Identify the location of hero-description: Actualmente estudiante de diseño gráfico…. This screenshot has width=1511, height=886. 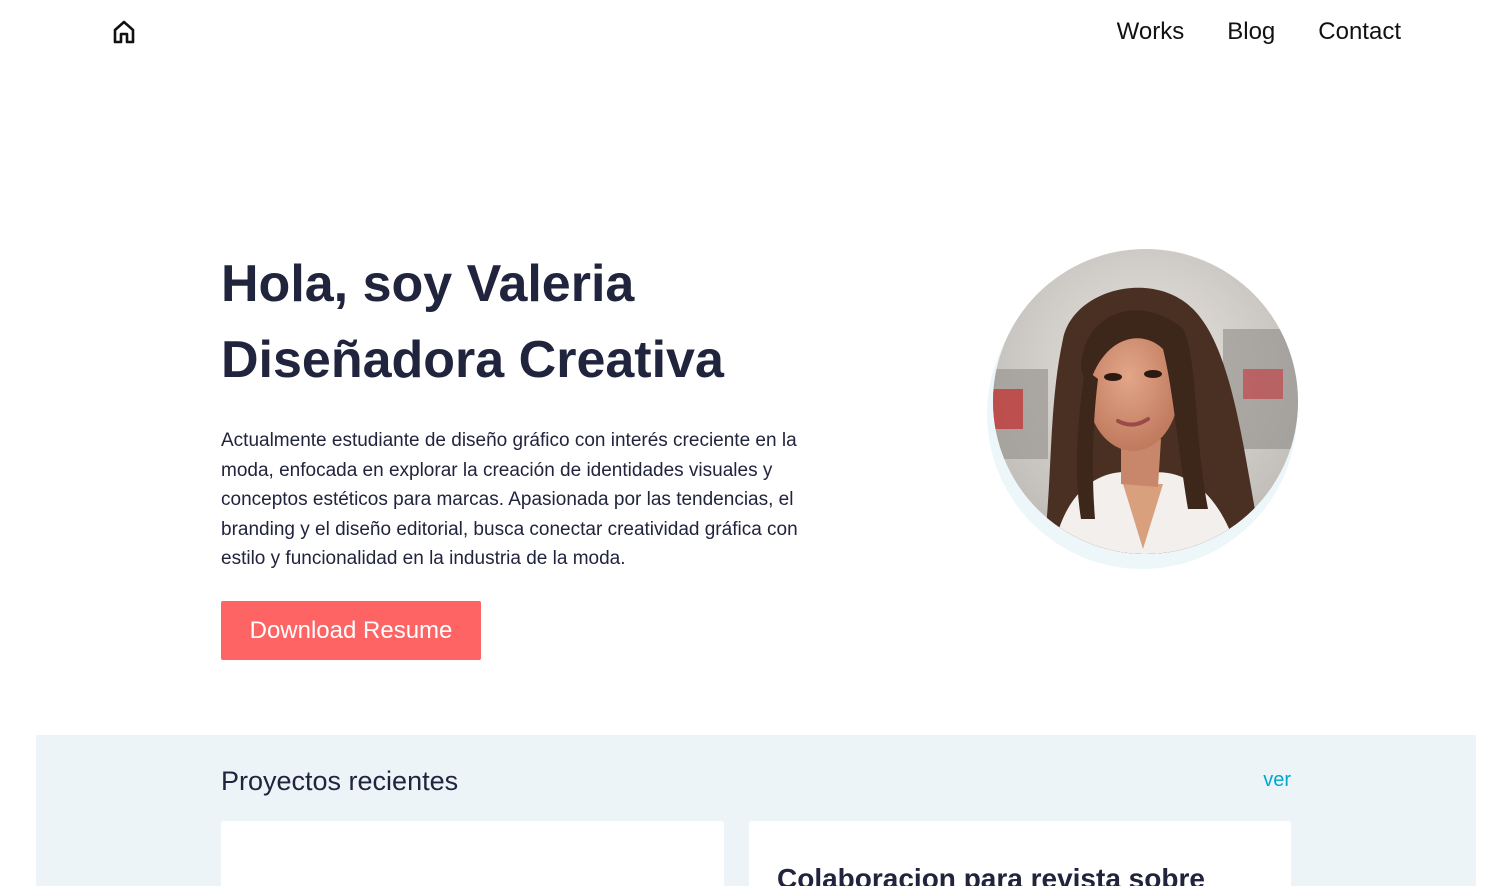
(509, 499).